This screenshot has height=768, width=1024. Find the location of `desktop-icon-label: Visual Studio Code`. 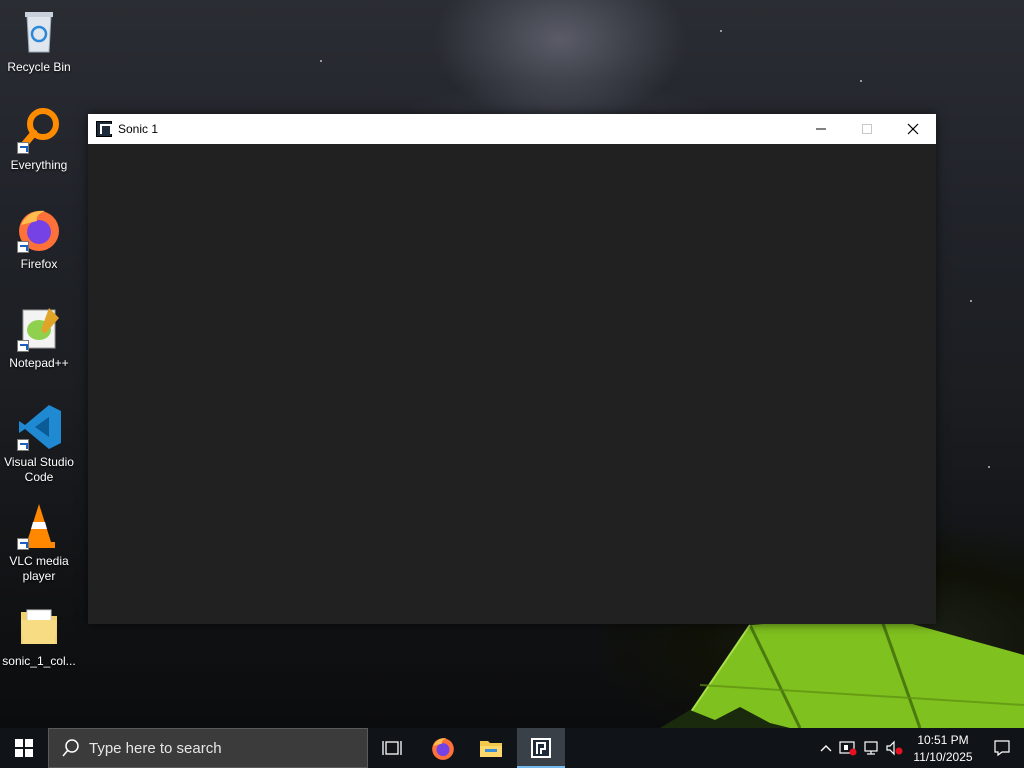

desktop-icon-label: Visual Studio Code is located at coordinates (39, 469).